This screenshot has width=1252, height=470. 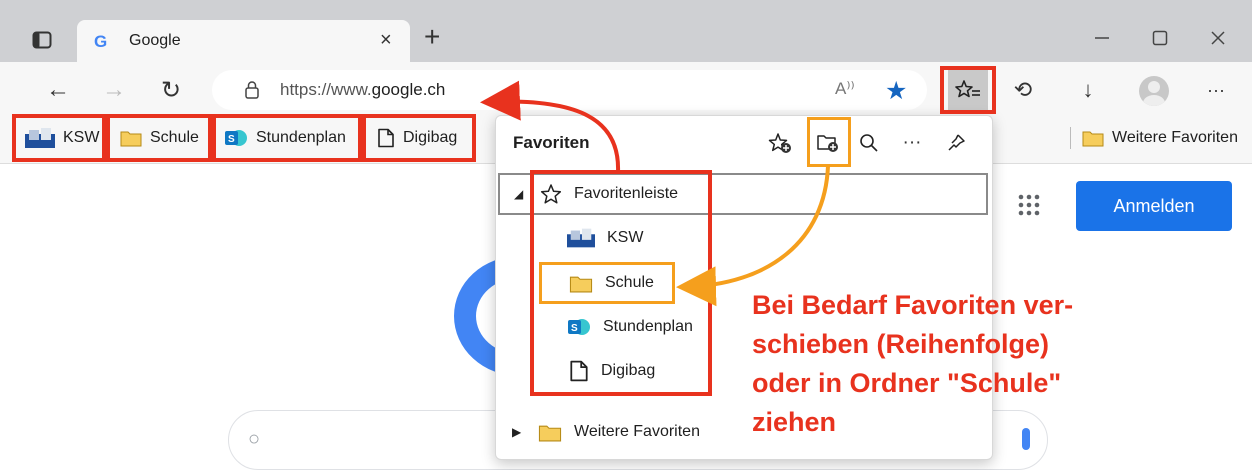 What do you see at coordinates (252, 92) in the screenshot?
I see `lock-icon` at bounding box center [252, 92].